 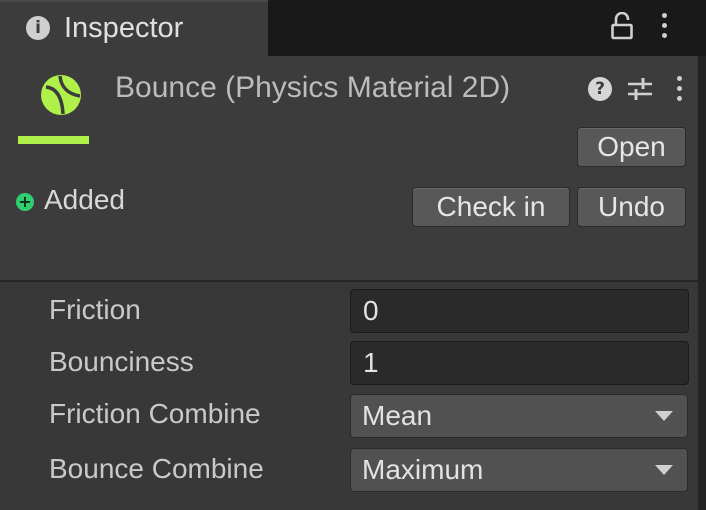 I want to click on open-button: Open, so click(x=631, y=147).